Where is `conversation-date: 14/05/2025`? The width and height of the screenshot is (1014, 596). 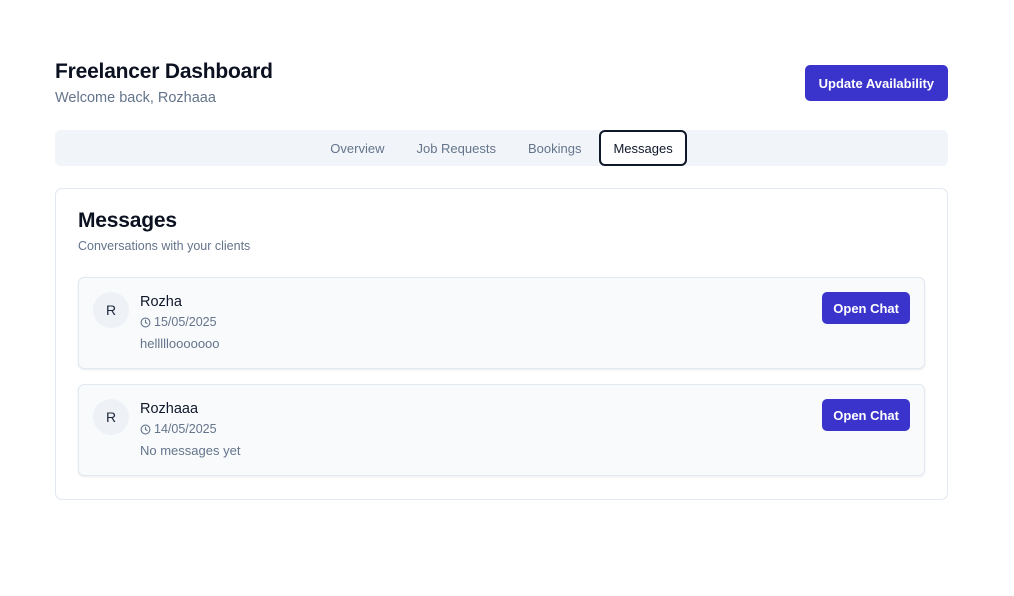
conversation-date: 14/05/2025 is located at coordinates (178, 429).